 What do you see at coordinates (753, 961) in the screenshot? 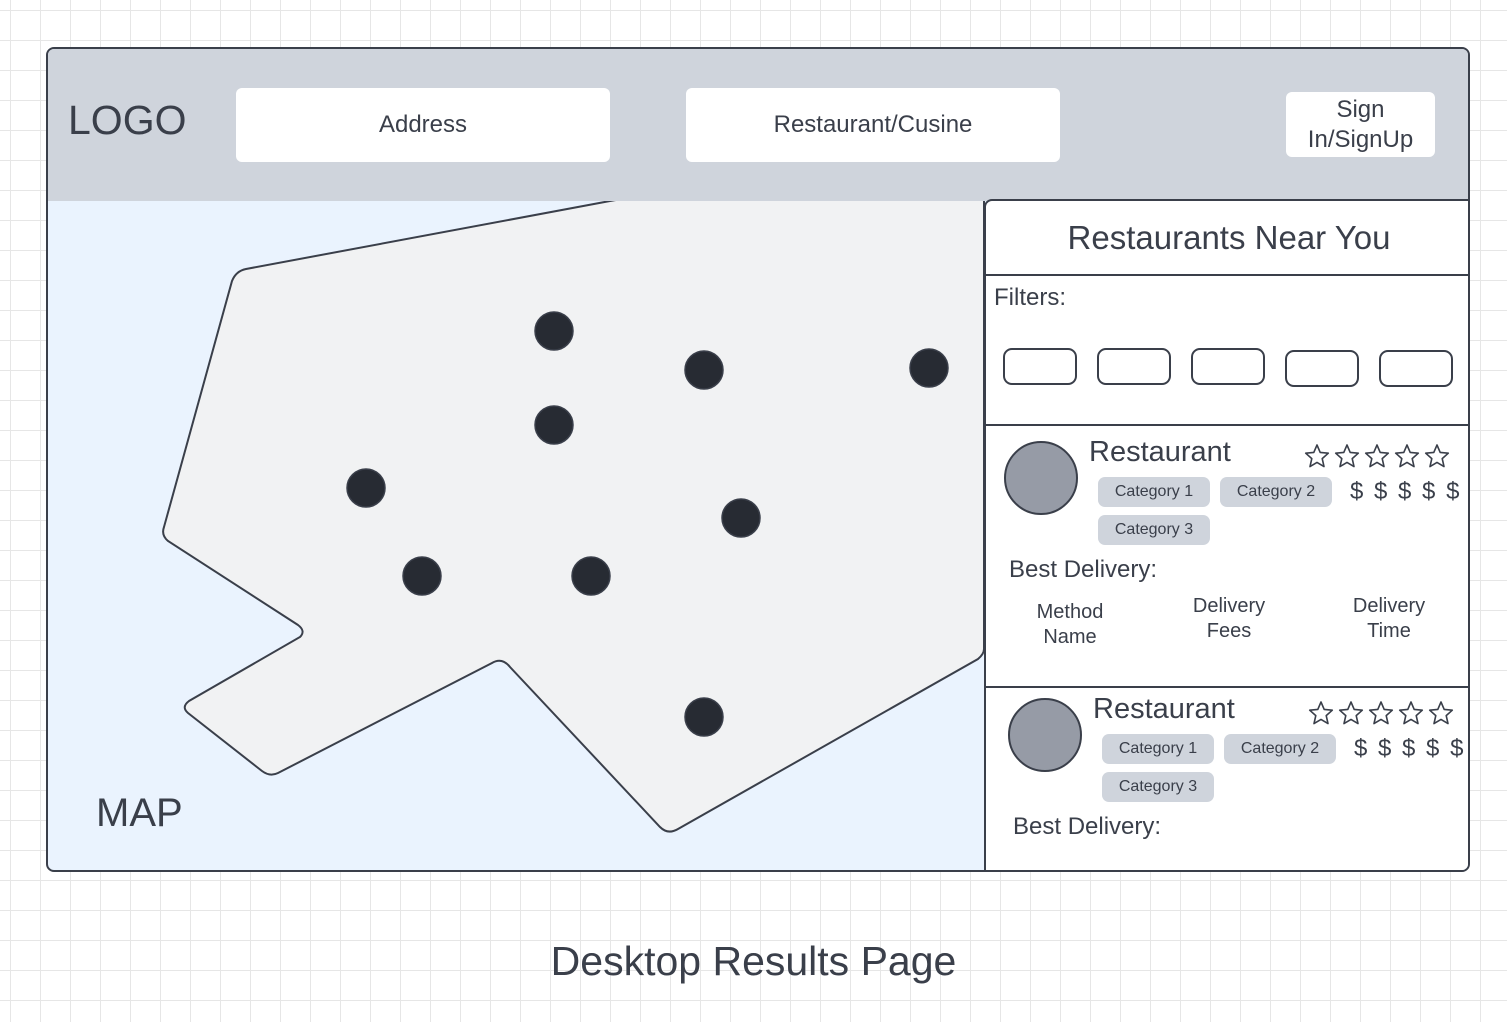
I see `page-caption: Desktop Results Page` at bounding box center [753, 961].